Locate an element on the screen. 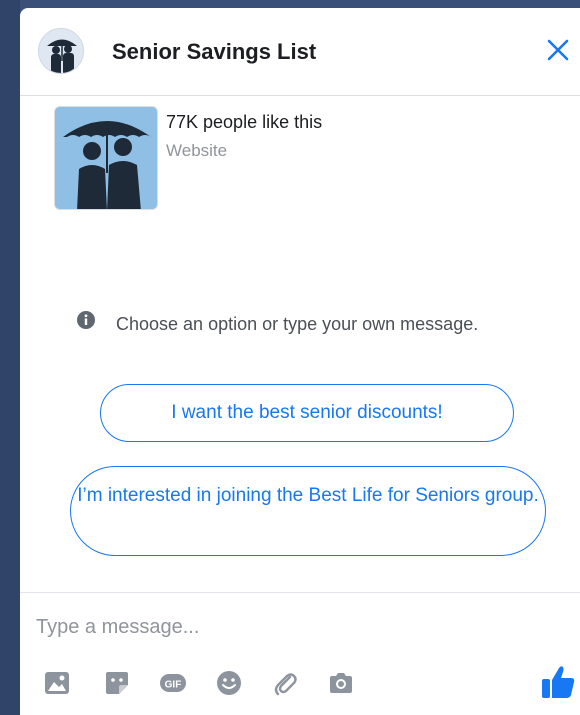 This screenshot has height=715, width=580. gif-icon: GIF is located at coordinates (173, 683).